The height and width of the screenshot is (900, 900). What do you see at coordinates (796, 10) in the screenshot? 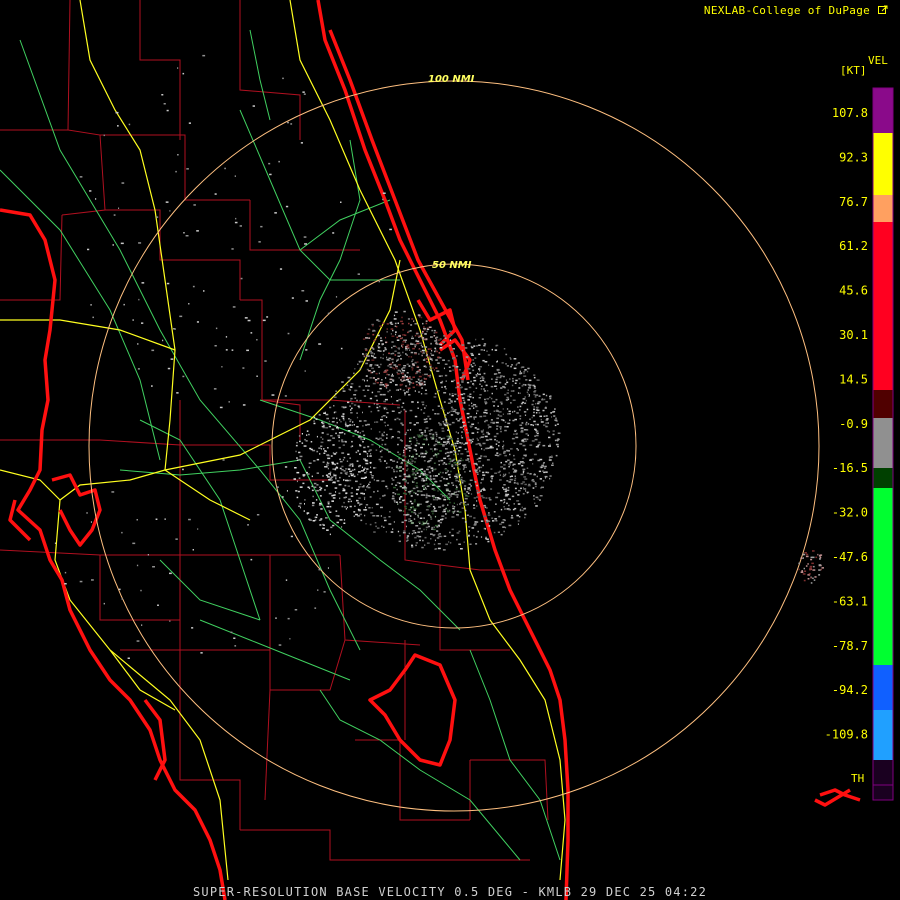
I see `nexlab-credit: NEXLAB-College of DuPage` at bounding box center [796, 10].